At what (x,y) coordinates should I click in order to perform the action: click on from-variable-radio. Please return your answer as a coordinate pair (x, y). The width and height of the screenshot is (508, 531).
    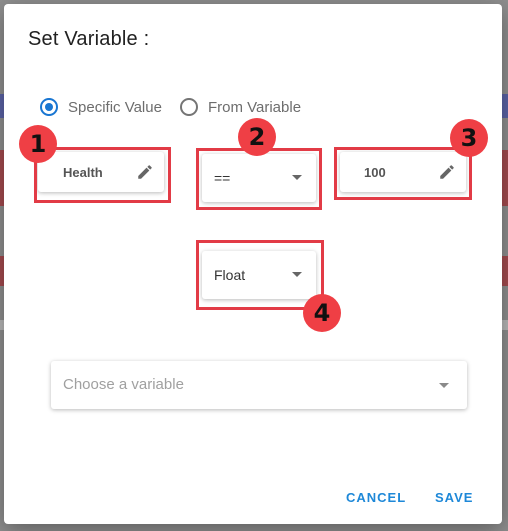
    Looking at the image, I should click on (188, 107).